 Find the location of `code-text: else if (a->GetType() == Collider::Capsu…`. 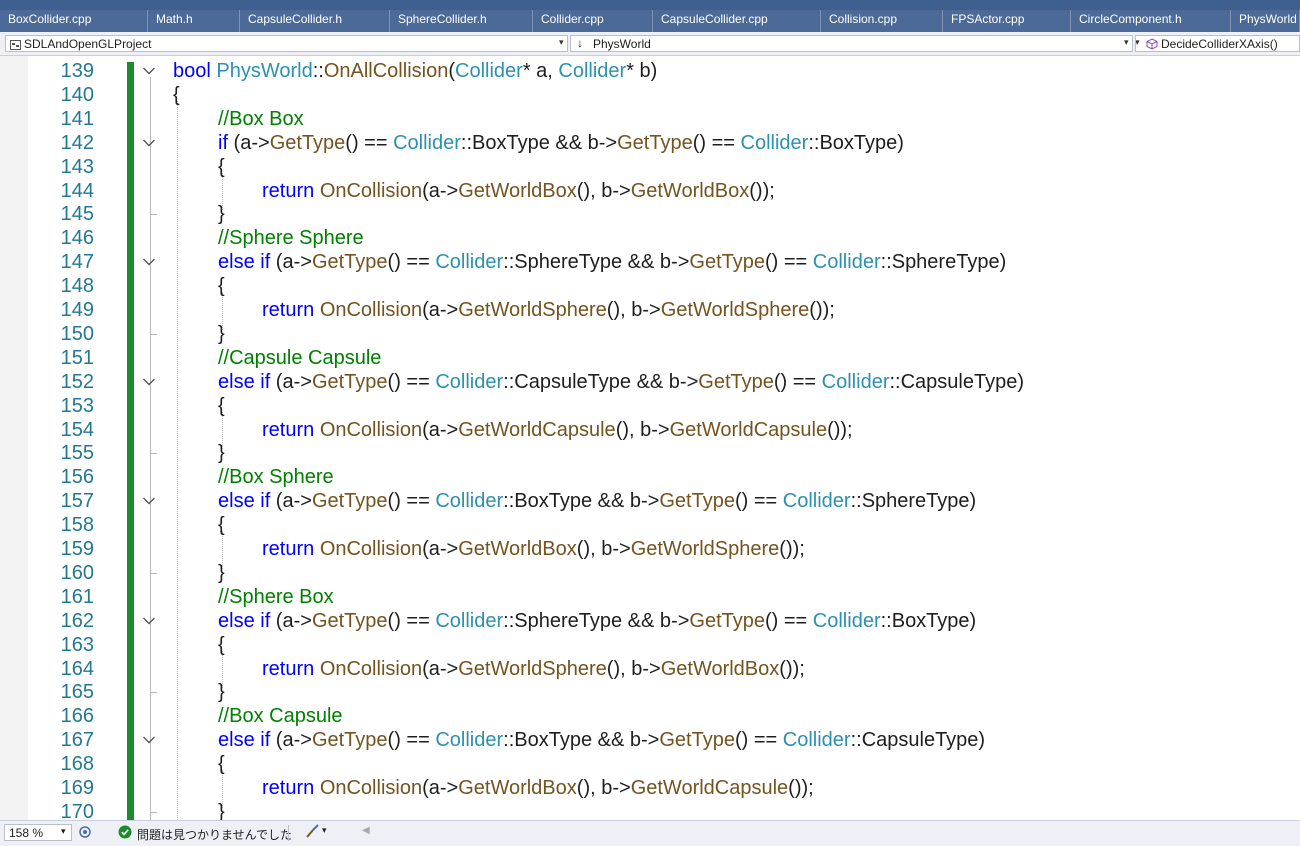

code-text: else if (a->GetType() == Collider::Capsu… is located at coordinates (621, 382).